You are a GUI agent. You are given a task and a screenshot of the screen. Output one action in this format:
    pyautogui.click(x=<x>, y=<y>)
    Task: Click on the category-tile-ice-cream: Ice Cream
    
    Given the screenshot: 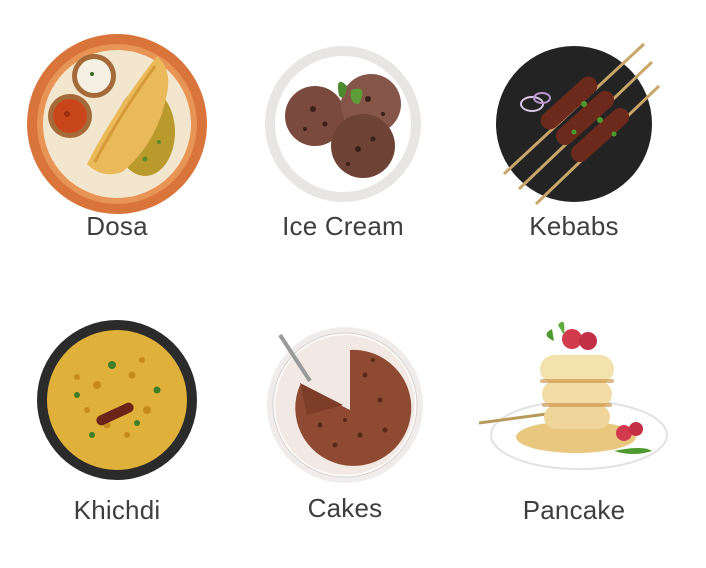 What is the action you would take?
    pyautogui.click(x=343, y=139)
    